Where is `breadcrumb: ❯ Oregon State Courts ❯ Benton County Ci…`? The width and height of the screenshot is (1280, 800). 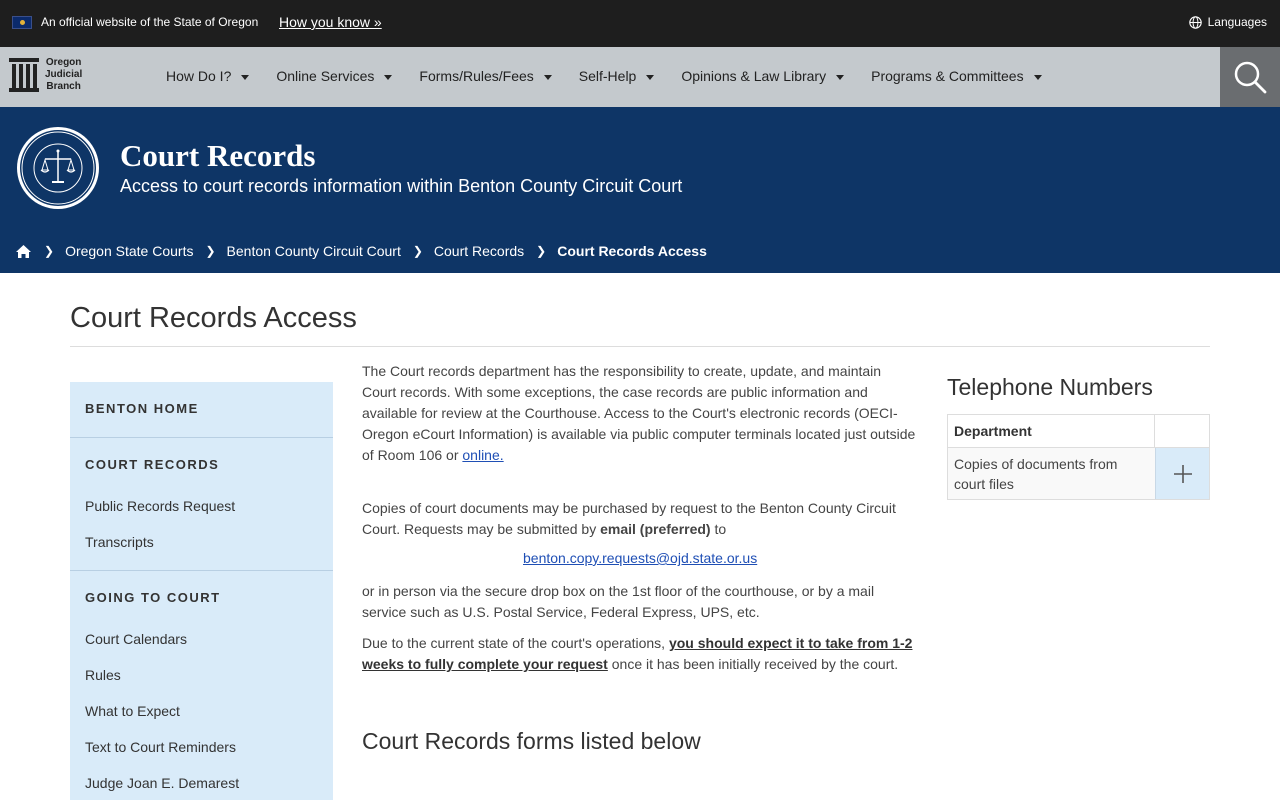 breadcrumb: ❯ Oregon State Courts ❯ Benton County Ci… is located at coordinates (361, 251).